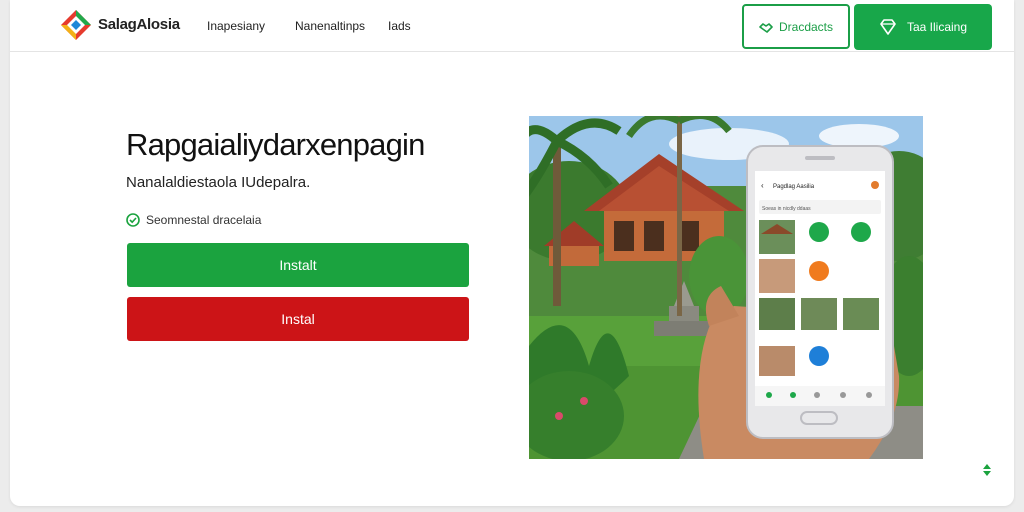 This screenshot has width=1024, height=512. I want to click on solid-header-button-label: Taa Ilicaing, so click(937, 27).